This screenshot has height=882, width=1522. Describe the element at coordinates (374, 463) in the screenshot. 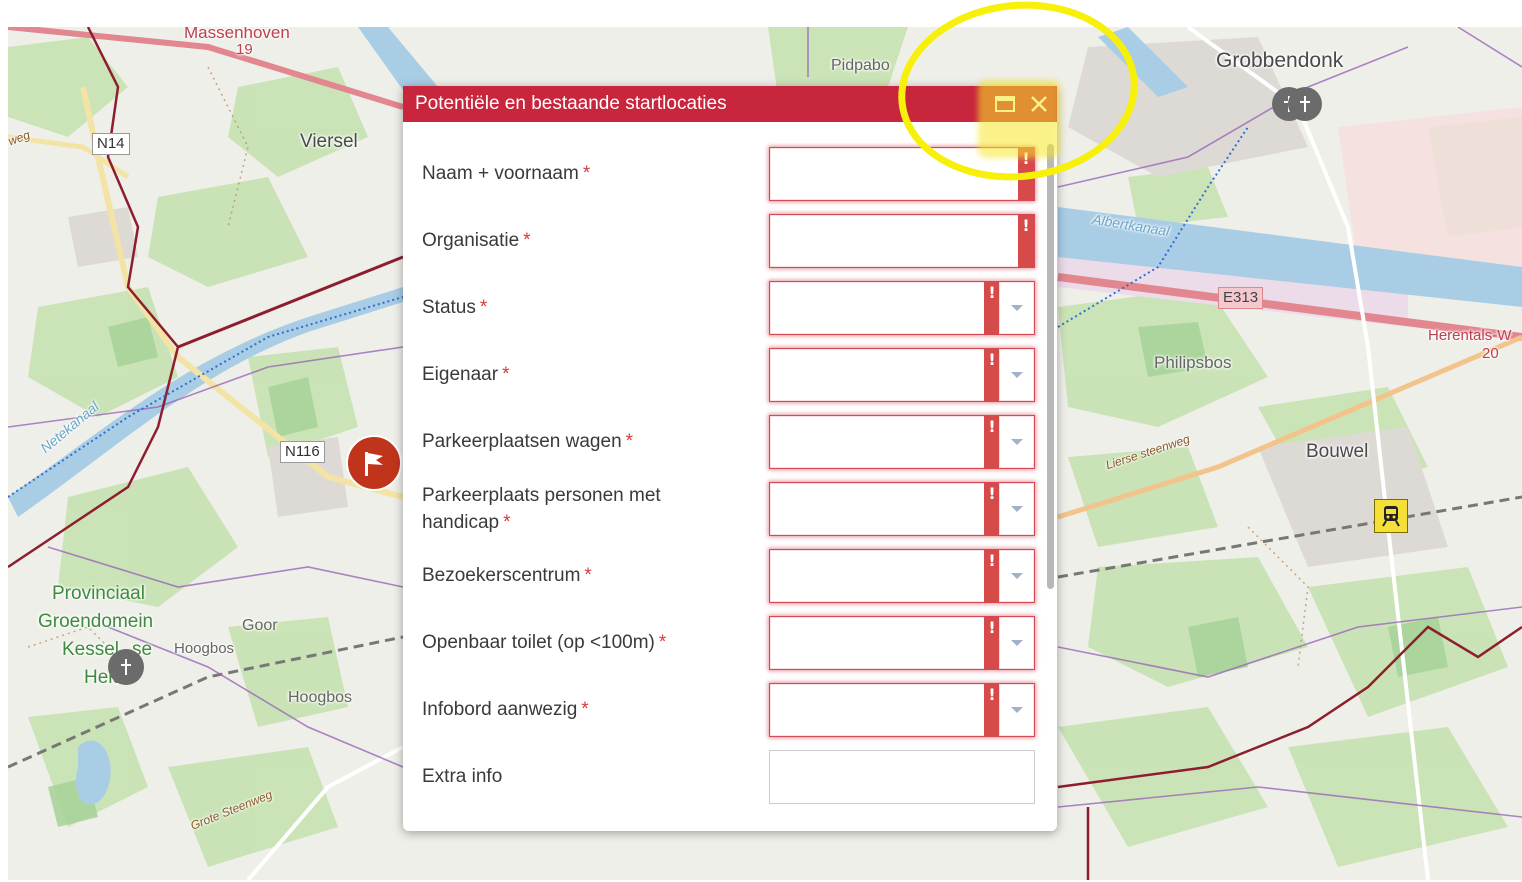

I see `flag-marker-icon` at that location.